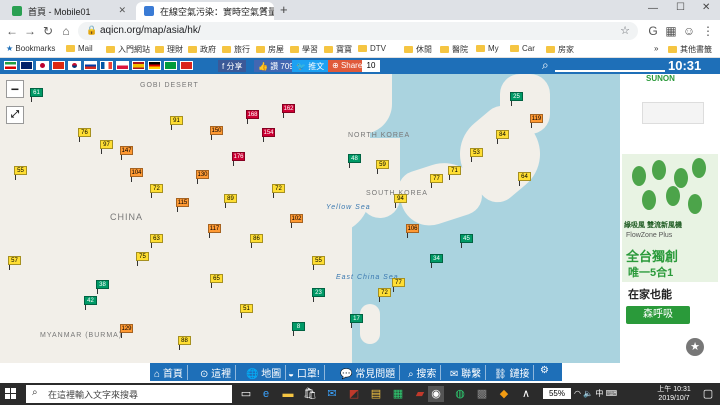  I want to click on app2-icon: ▩, so click(482, 394).